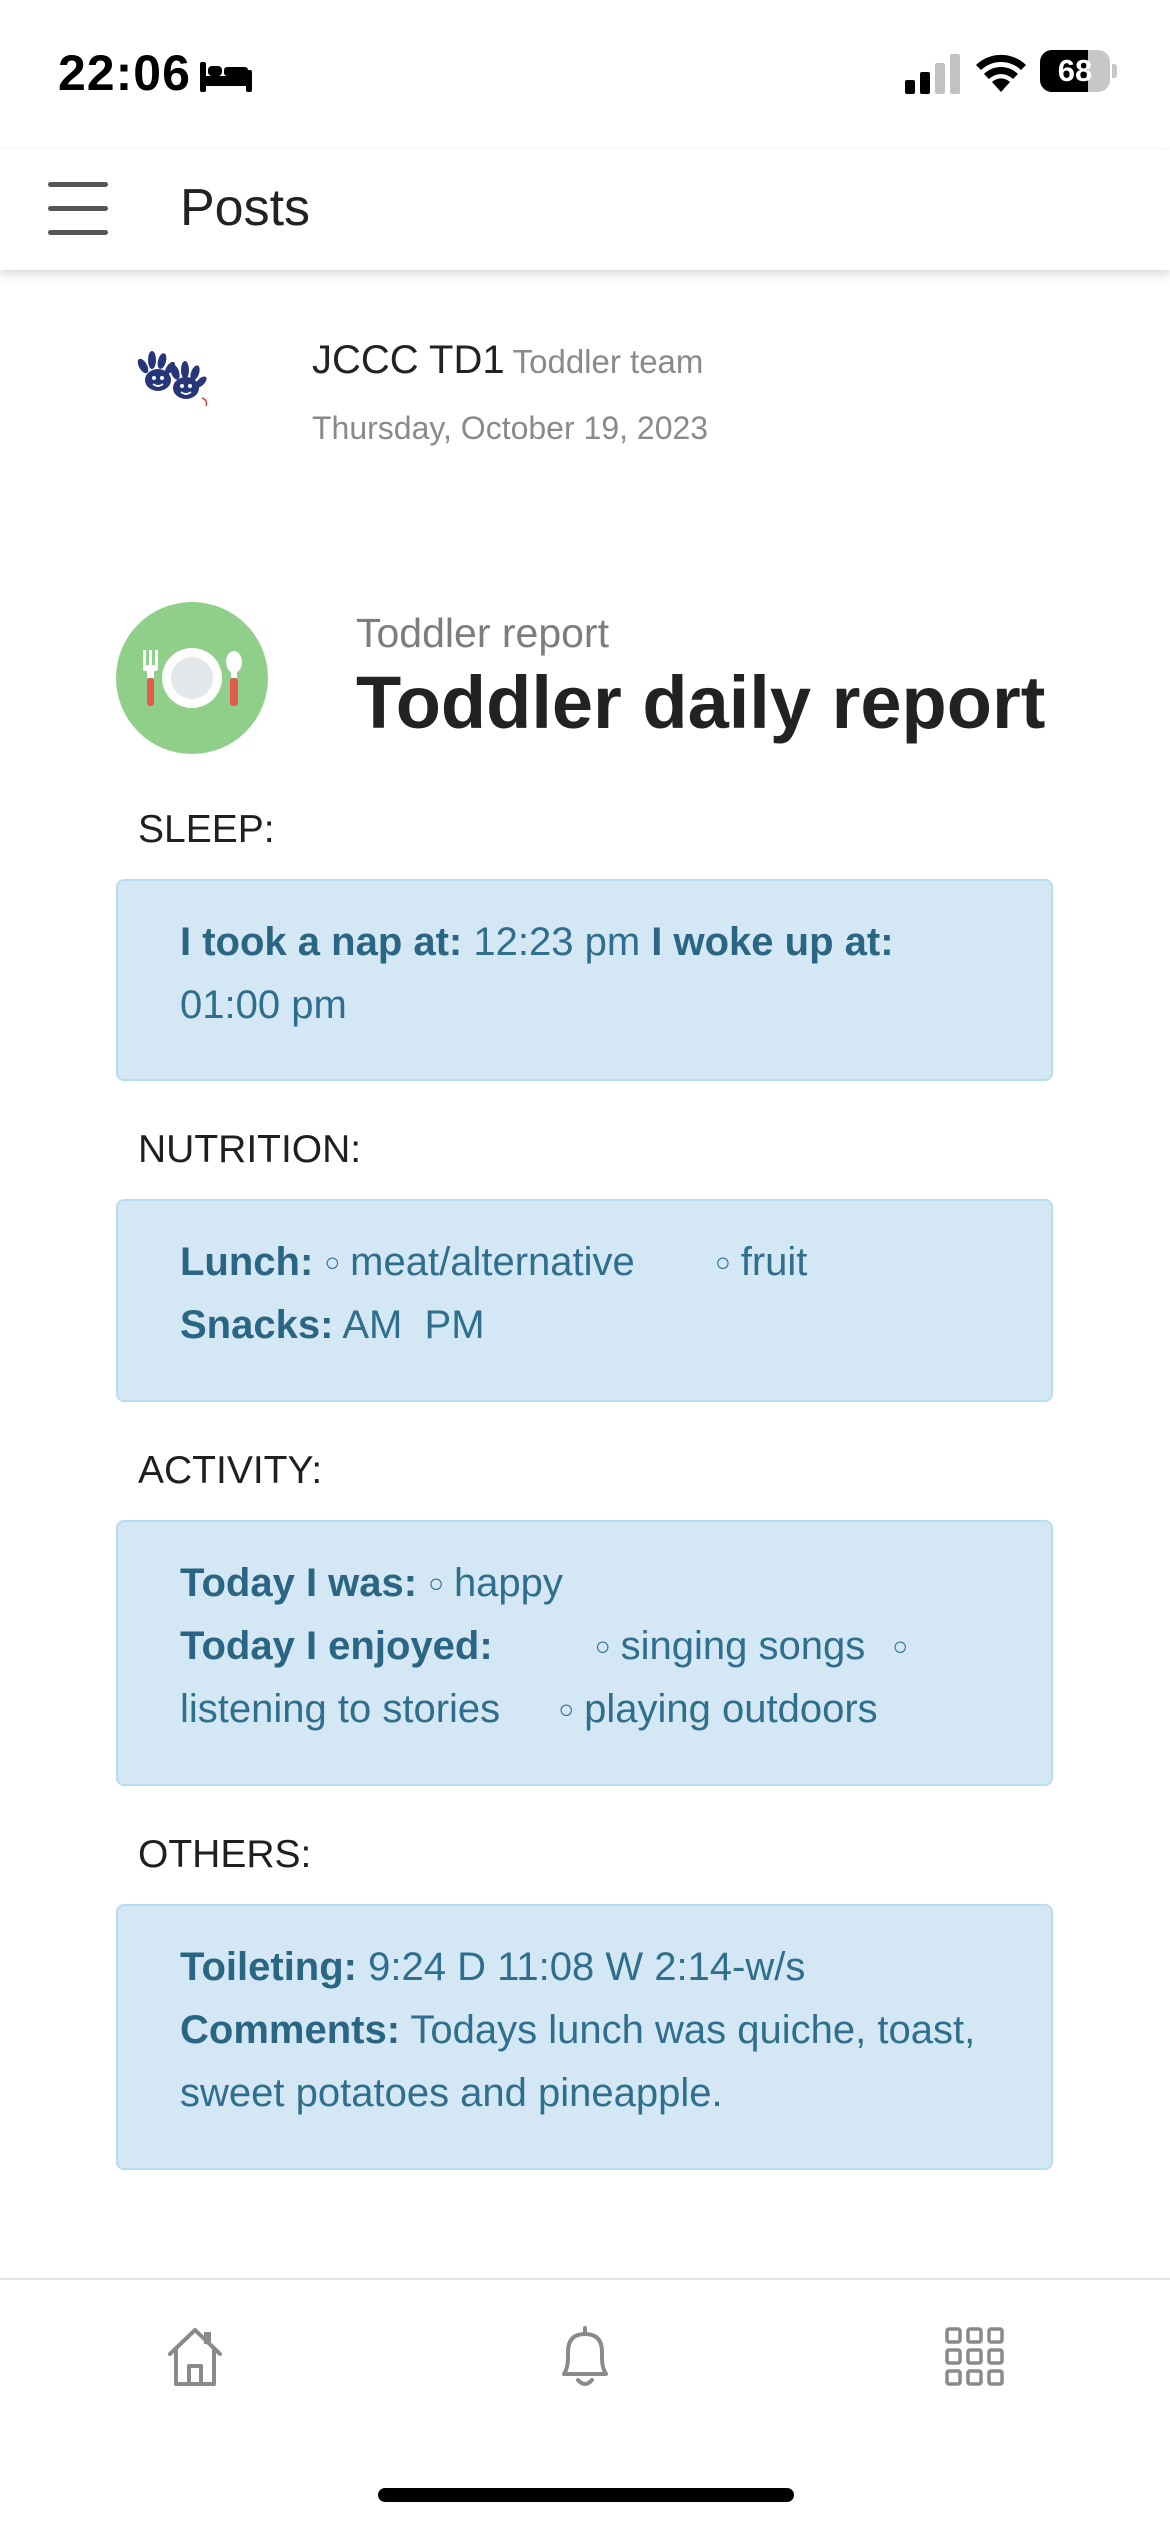 The image size is (1170, 2532). I want to click on section-label-others: OTHERS:, so click(225, 1854).